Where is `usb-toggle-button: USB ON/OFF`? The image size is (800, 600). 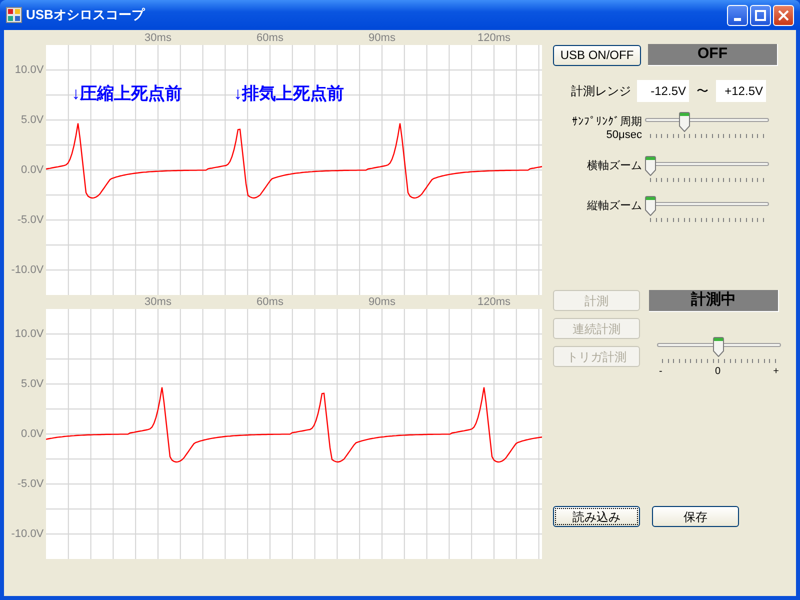
usb-toggle-button: USB ON/OFF is located at coordinates (597, 55).